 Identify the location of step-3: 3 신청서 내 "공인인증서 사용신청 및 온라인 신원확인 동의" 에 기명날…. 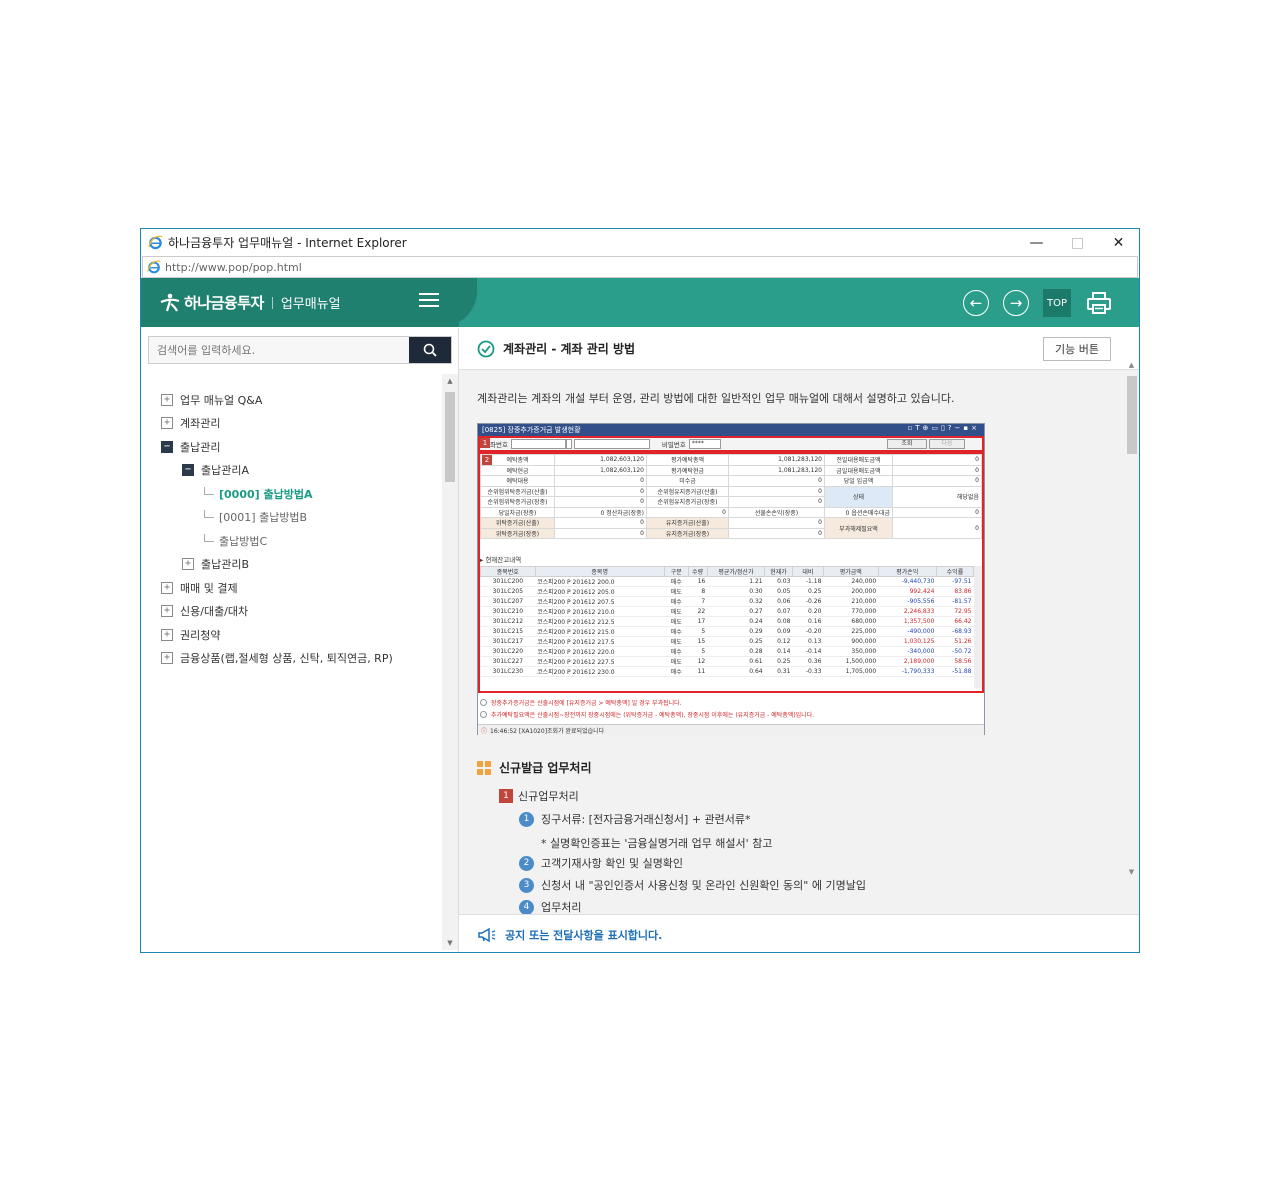
(692, 885).